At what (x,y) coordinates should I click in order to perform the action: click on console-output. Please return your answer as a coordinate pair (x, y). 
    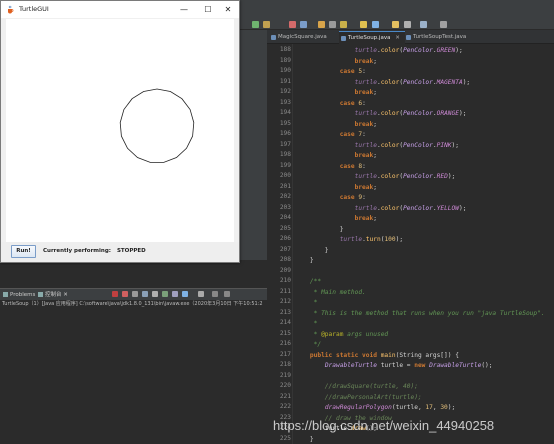
    Looking at the image, I should click on (133, 376).